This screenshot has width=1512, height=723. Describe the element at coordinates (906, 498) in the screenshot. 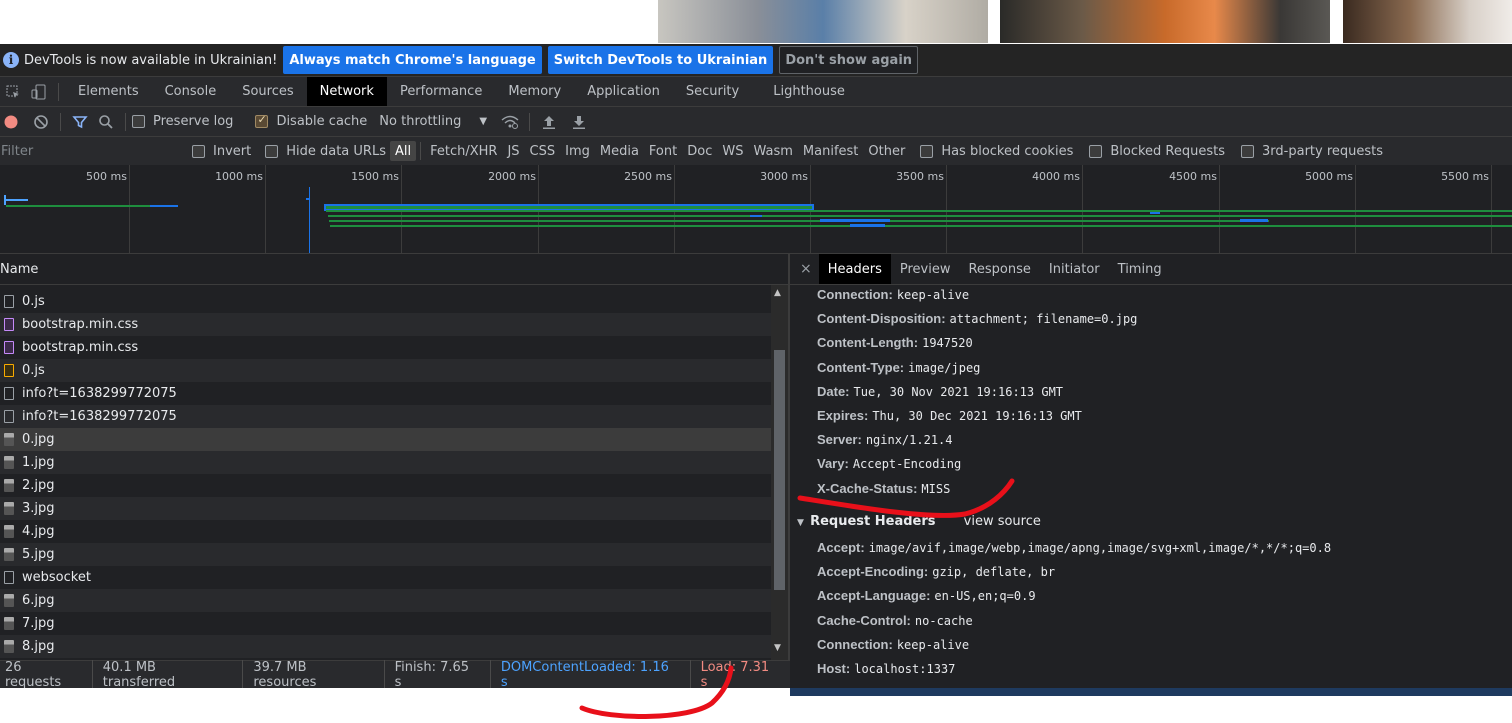

I see `annotation-underline-x-cache-status` at that location.